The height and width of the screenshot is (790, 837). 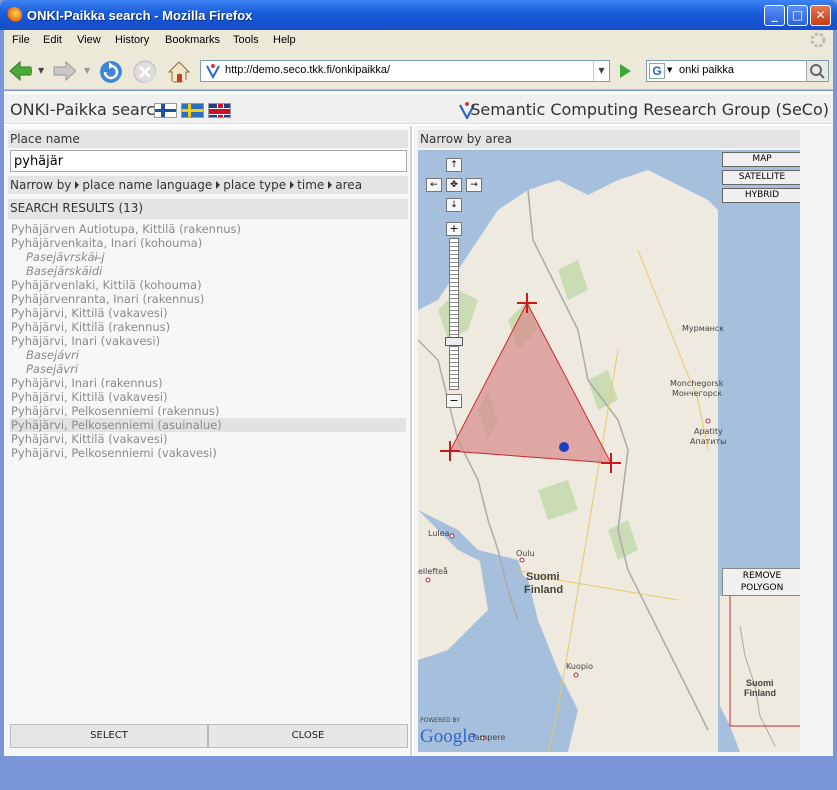 What do you see at coordinates (348, 185) in the screenshot?
I see `narrow-area-link: area` at bounding box center [348, 185].